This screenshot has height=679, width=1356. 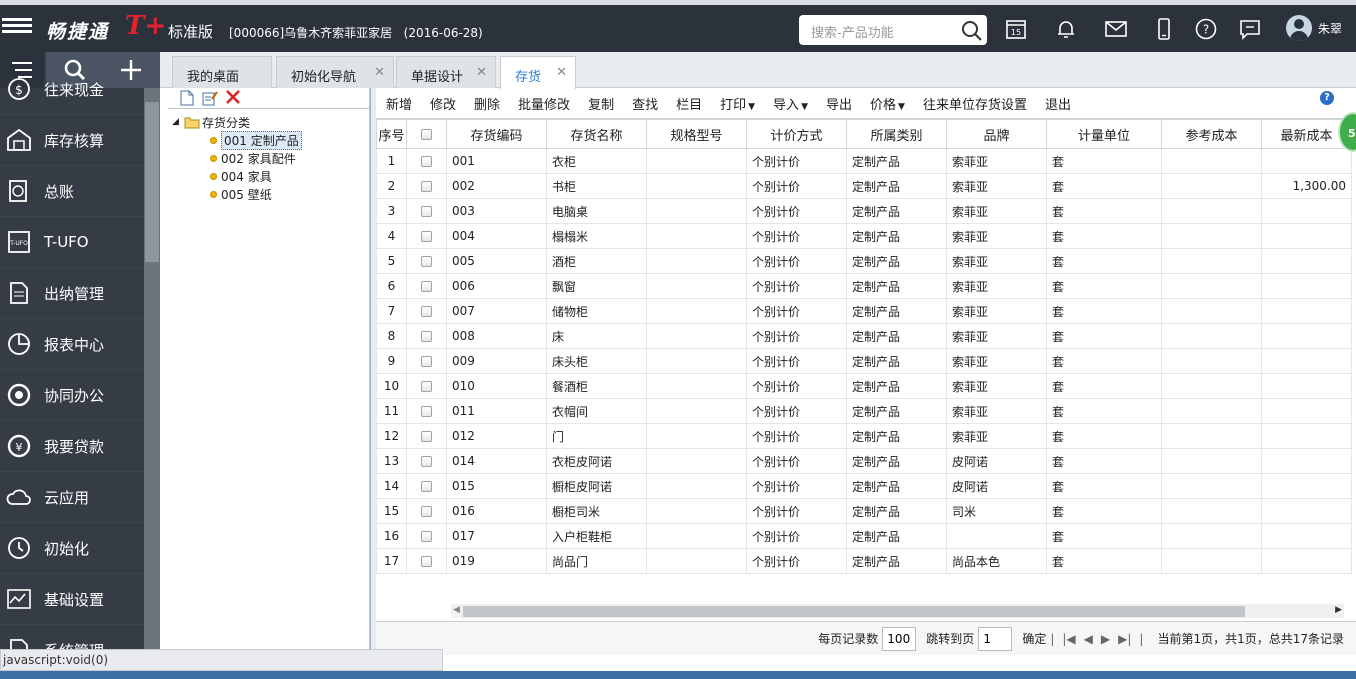 What do you see at coordinates (899, 638) in the screenshot?
I see `per-page-input` at bounding box center [899, 638].